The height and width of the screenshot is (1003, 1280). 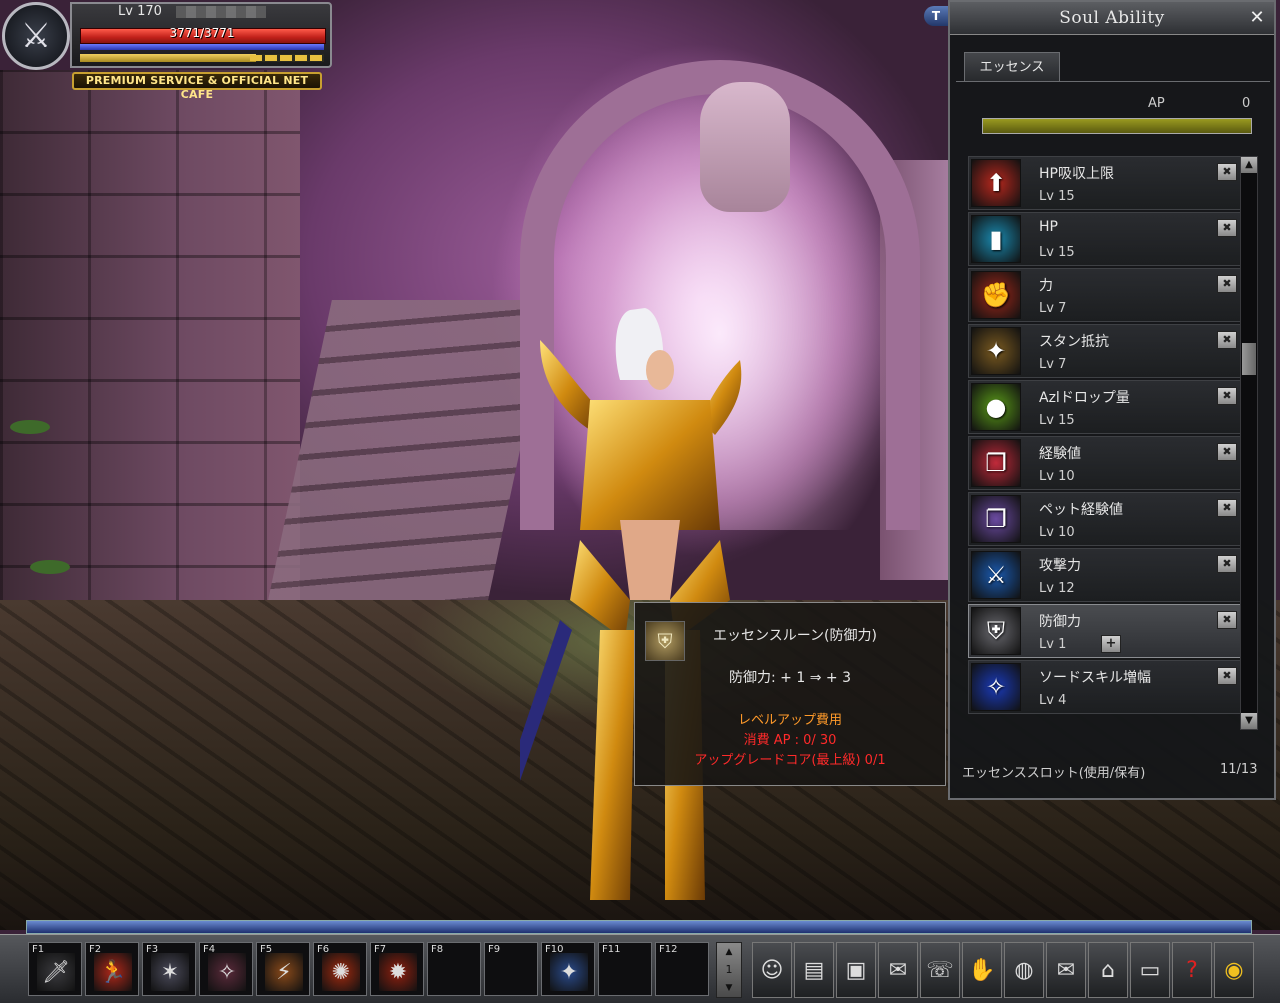 What do you see at coordinates (1084, 398) in the screenshot?
I see `essence-name: Azlドロップ量` at bounding box center [1084, 398].